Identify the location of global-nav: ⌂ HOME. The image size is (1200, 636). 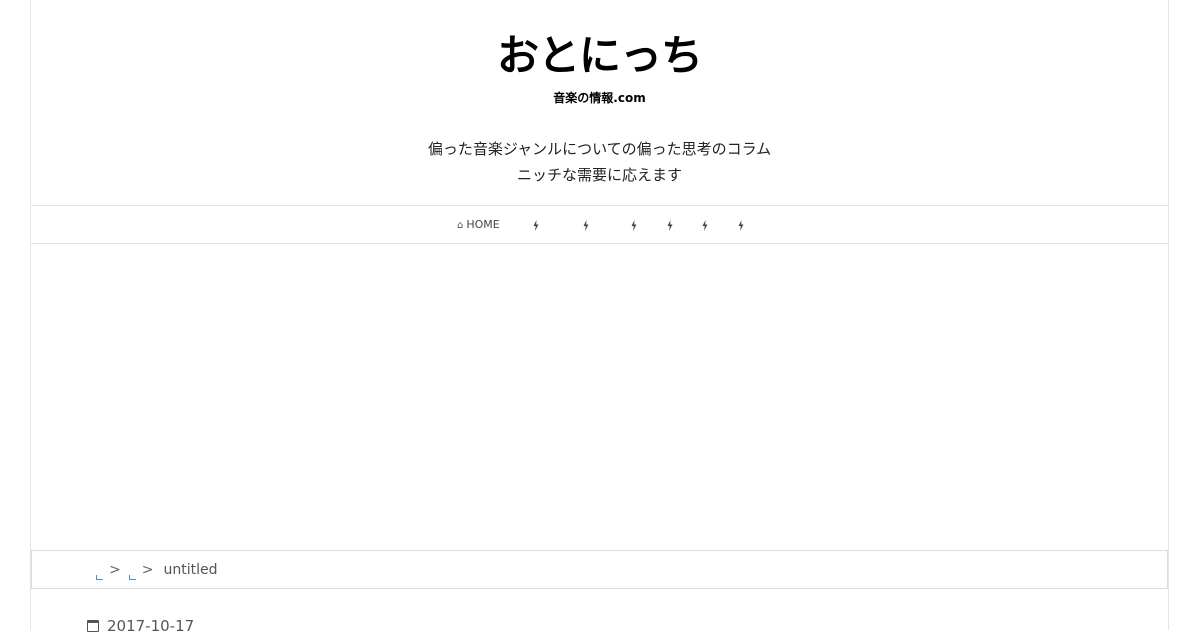
(599, 224).